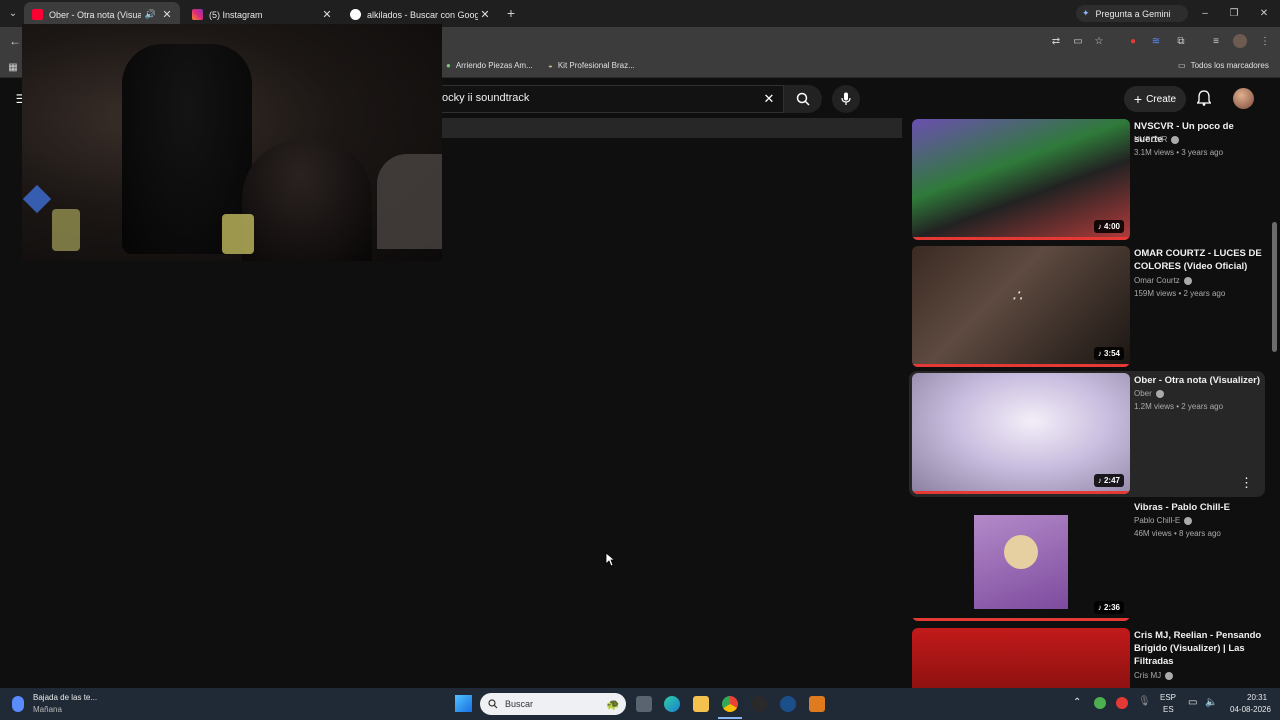 Image resolution: width=1280 pixels, height=720 pixels. What do you see at coordinates (1021, 306) in the screenshot?
I see `video-thumbnail: ∴ ♪ 3:54` at bounding box center [1021, 306].